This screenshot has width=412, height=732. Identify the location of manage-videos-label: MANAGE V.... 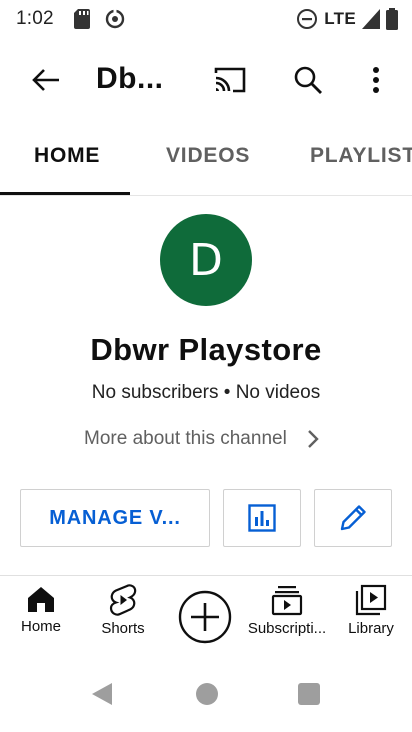
(115, 517).